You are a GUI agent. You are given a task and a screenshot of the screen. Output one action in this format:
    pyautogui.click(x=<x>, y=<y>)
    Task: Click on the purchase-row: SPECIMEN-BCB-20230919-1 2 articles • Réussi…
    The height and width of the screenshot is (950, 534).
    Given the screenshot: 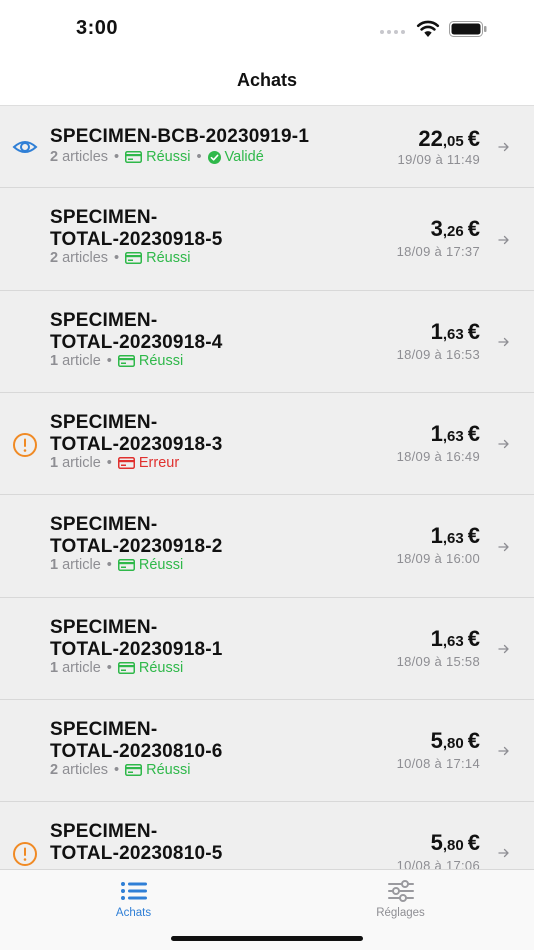 What is the action you would take?
    pyautogui.click(x=267, y=147)
    